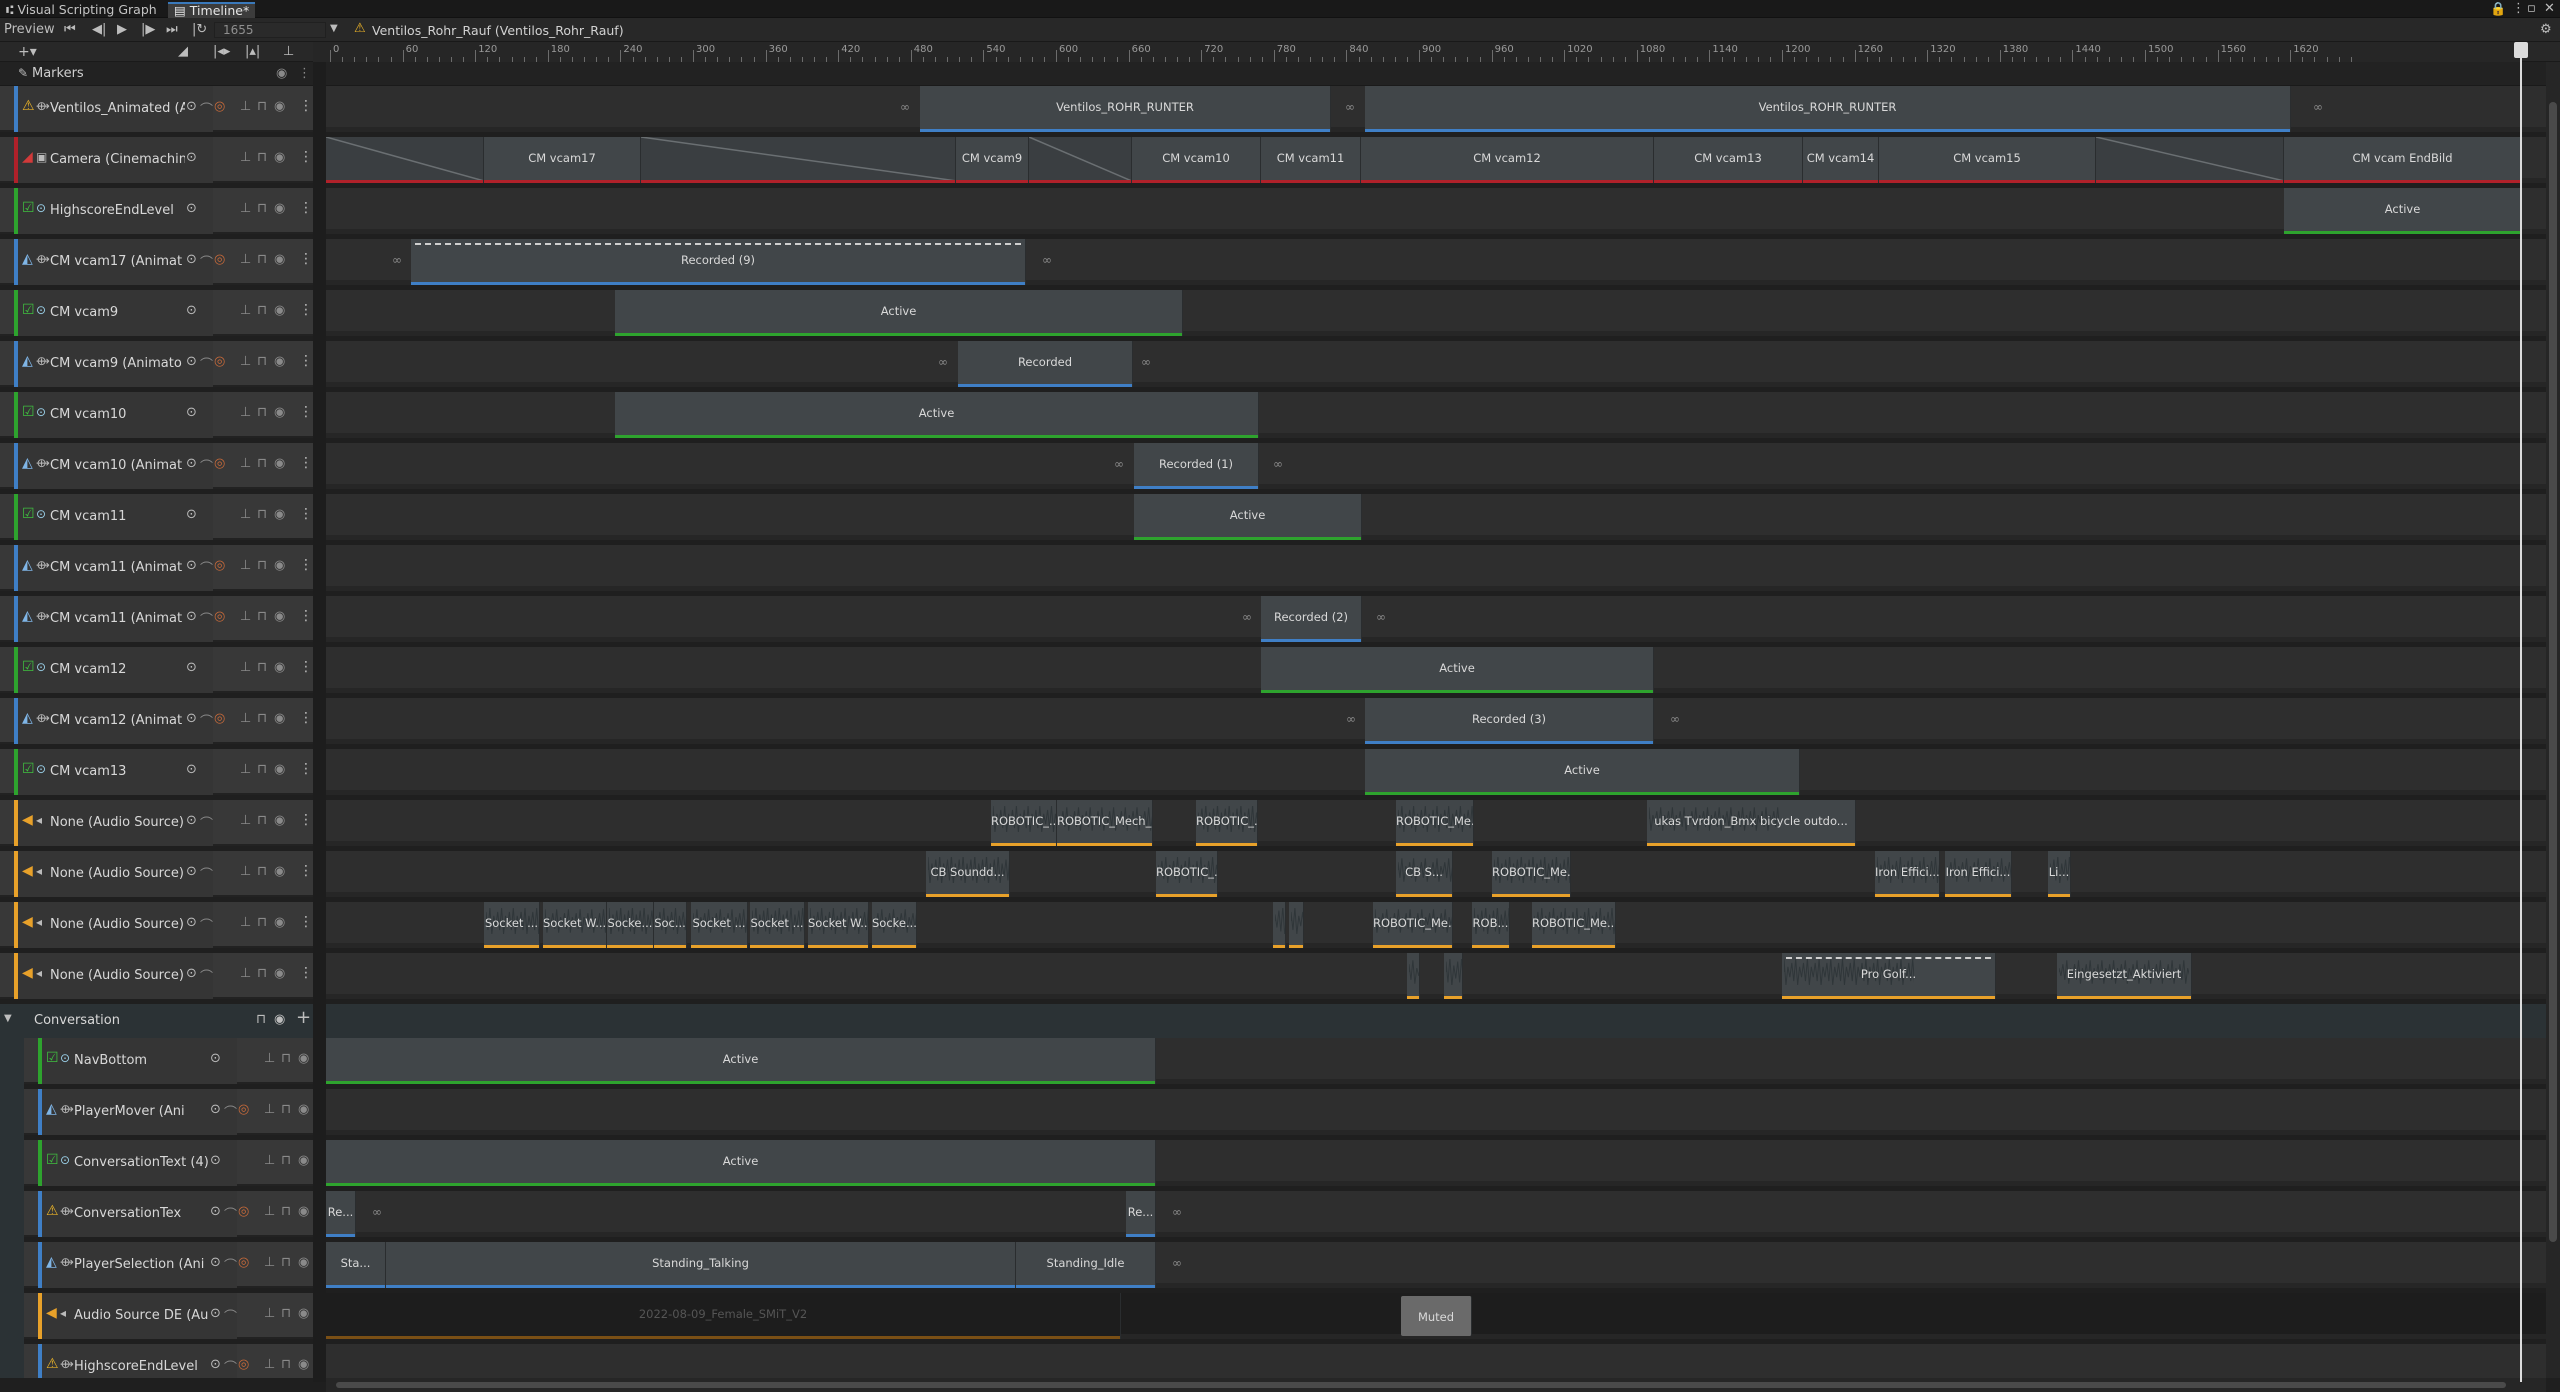  What do you see at coordinates (1196, 466) in the screenshot?
I see `animation-clip: Recorded (1)` at bounding box center [1196, 466].